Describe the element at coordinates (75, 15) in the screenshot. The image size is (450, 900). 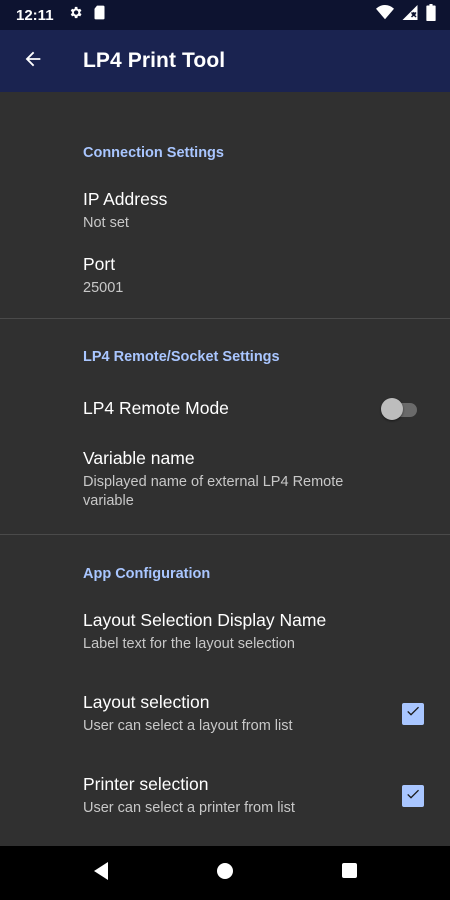
I see `gear-icon` at that location.